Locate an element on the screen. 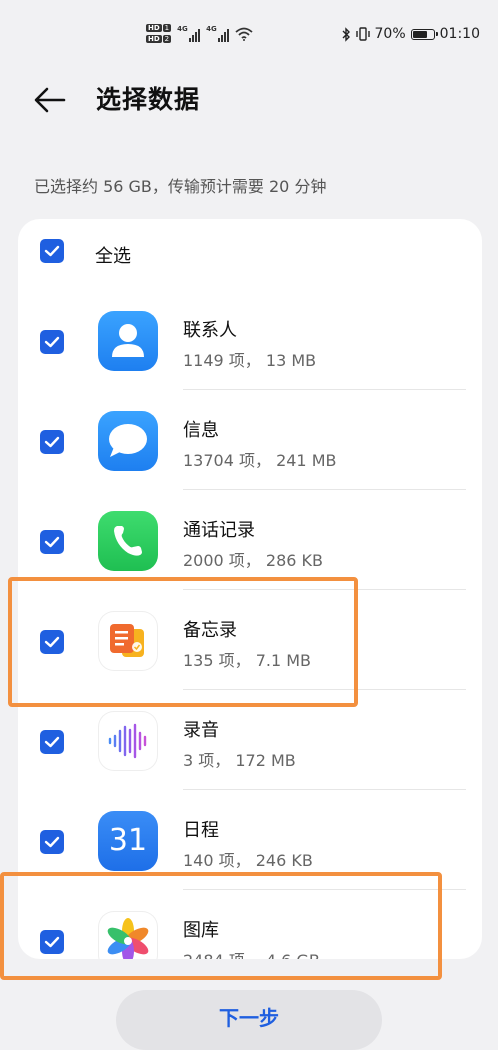  vibrate-icon is located at coordinates (362, 34).